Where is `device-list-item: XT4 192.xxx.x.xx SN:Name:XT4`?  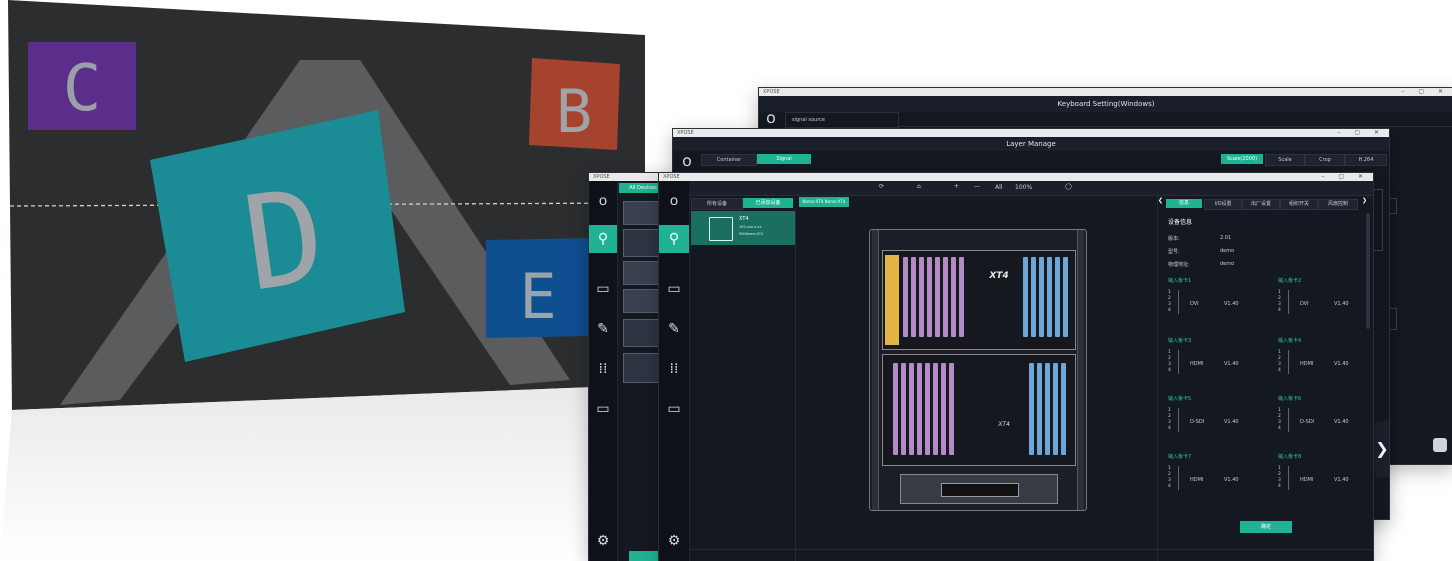 device-list-item: XT4 192.xxx.x.xx SN:Name:XT4 is located at coordinates (743, 228).